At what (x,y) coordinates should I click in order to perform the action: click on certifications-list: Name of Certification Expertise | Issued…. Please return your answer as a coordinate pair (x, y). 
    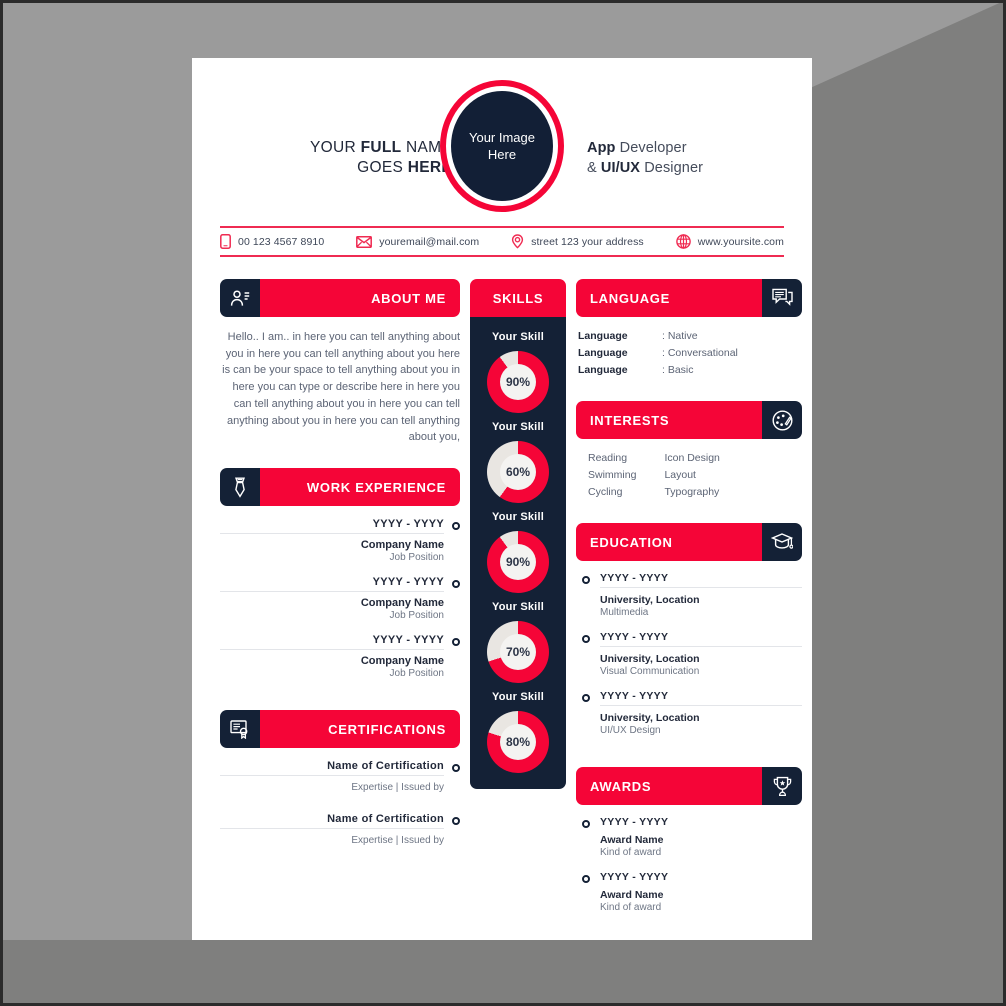
    Looking at the image, I should click on (340, 803).